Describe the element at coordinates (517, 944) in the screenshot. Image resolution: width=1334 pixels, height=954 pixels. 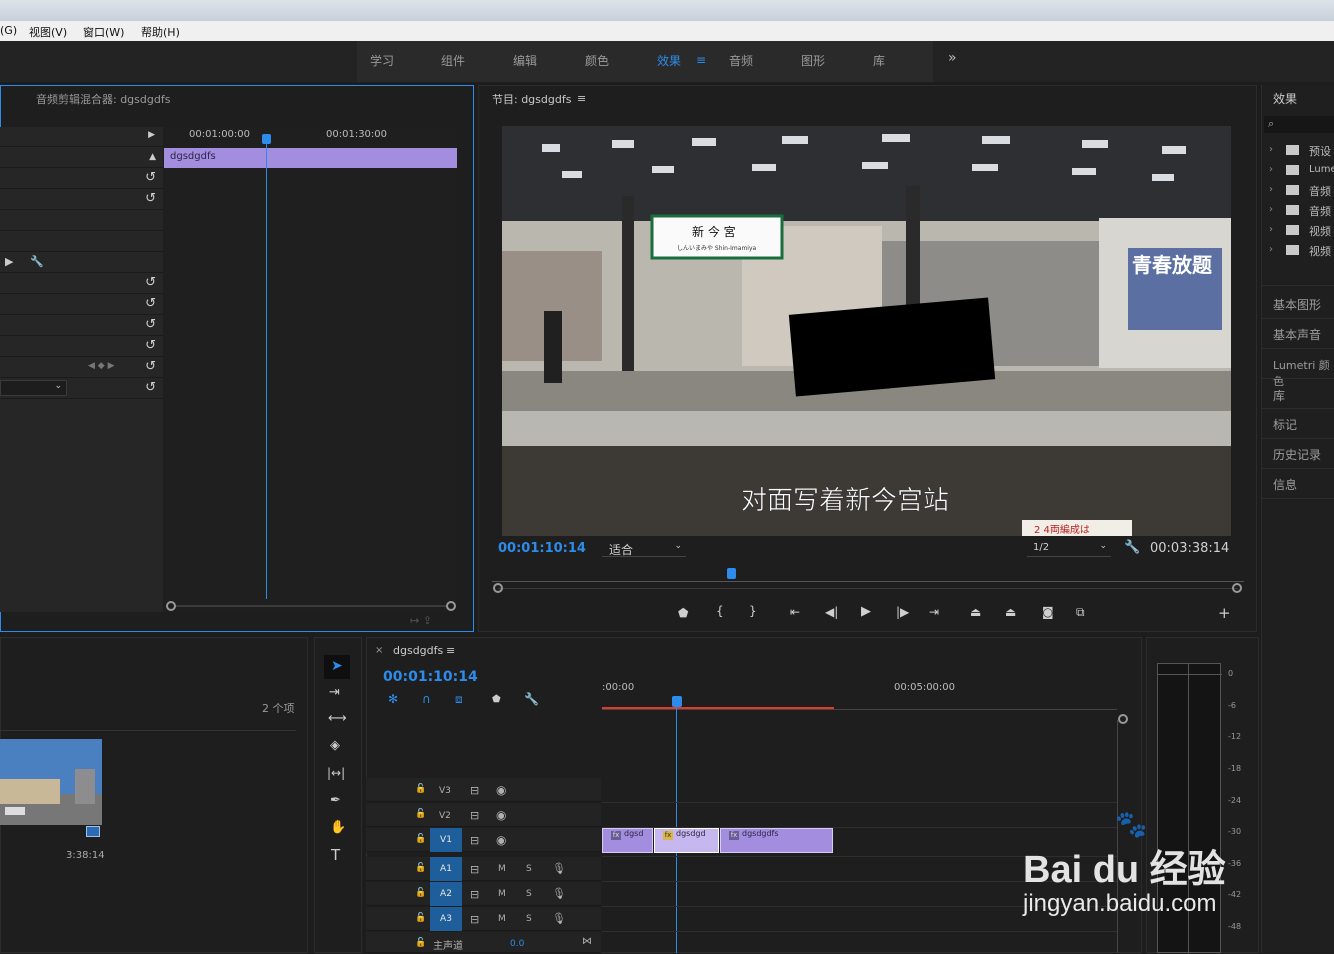
I see `master-value: 0.0` at that location.